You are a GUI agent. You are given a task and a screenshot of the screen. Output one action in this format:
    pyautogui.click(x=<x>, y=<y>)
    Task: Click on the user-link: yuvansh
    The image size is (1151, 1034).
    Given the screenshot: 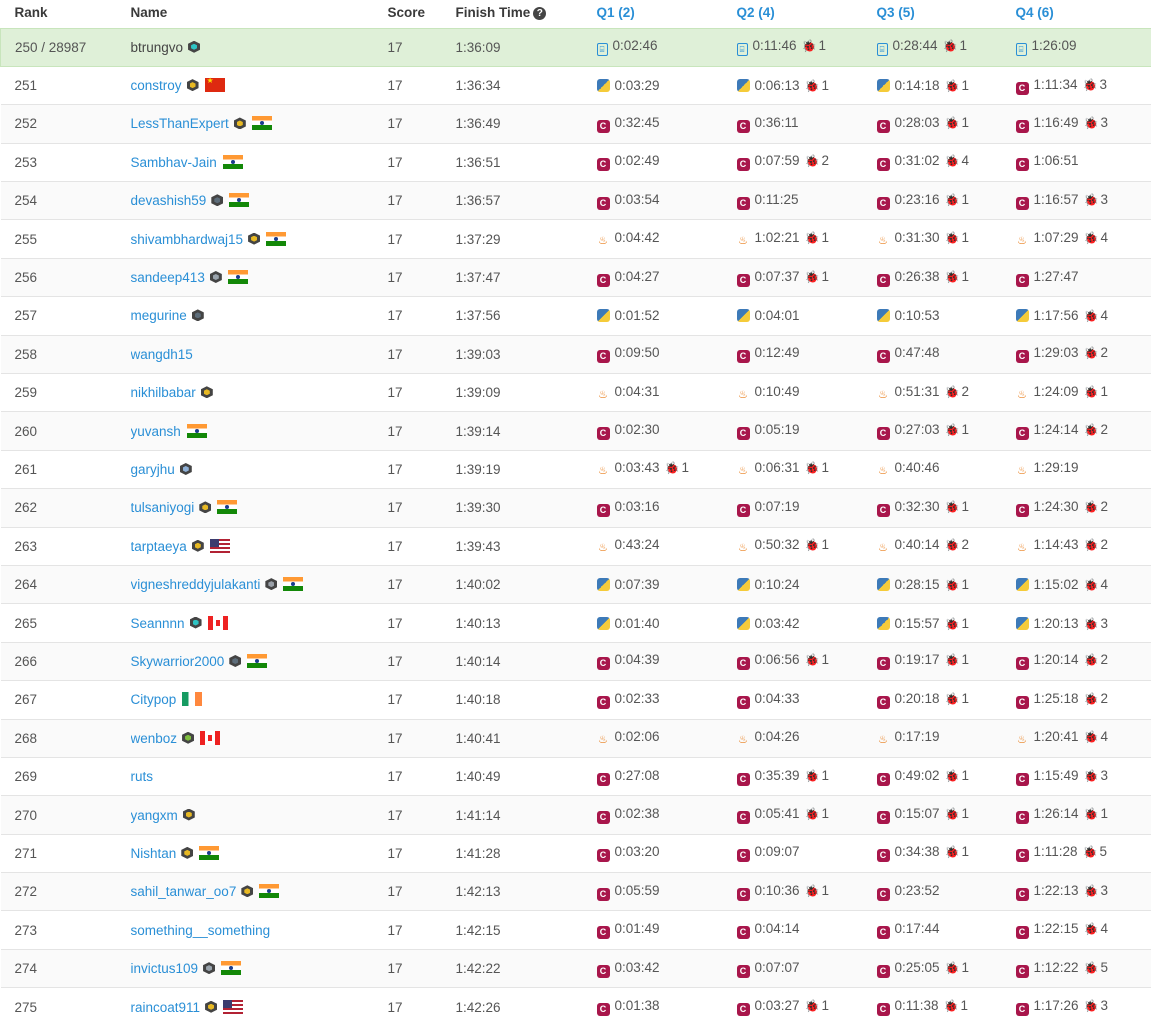 What is the action you would take?
    pyautogui.click(x=156, y=431)
    